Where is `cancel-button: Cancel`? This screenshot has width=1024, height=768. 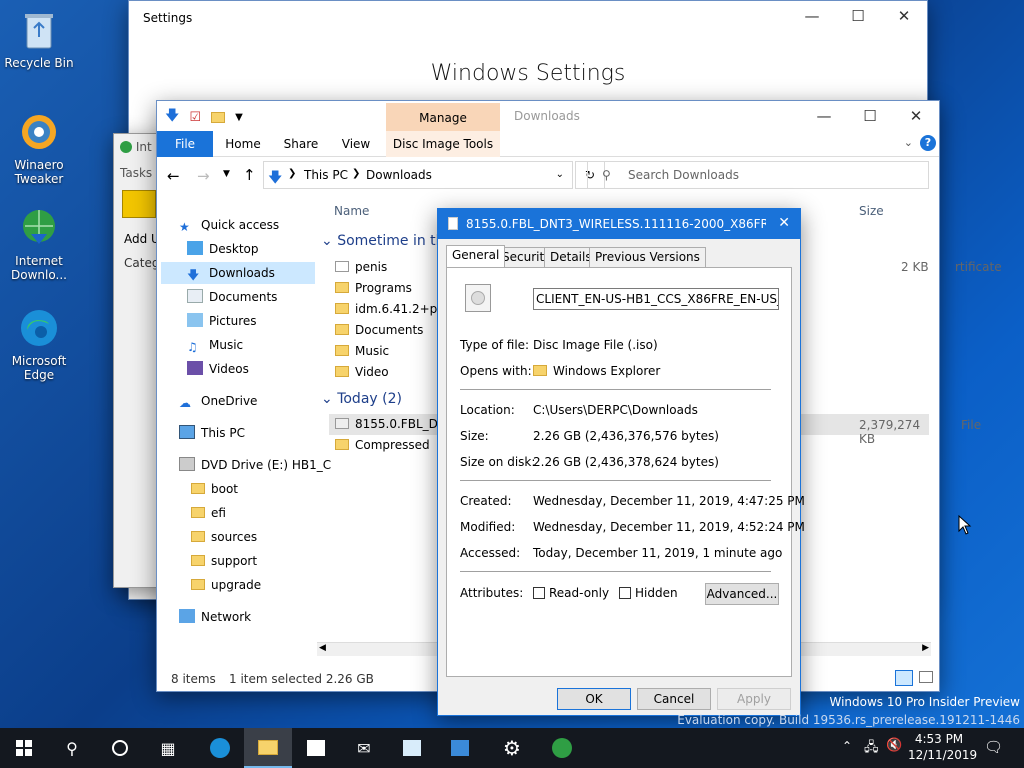
cancel-button: Cancel is located at coordinates (674, 699).